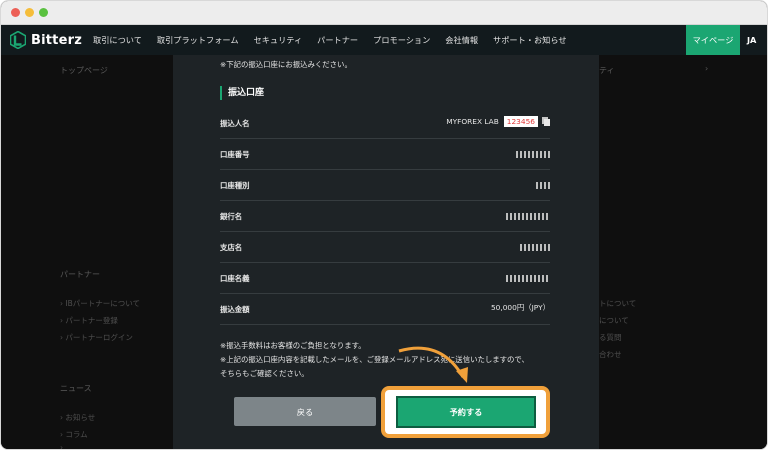 The height and width of the screenshot is (450, 768). Describe the element at coordinates (235, 309) in the screenshot. I see `row-label: 振込金額` at that location.